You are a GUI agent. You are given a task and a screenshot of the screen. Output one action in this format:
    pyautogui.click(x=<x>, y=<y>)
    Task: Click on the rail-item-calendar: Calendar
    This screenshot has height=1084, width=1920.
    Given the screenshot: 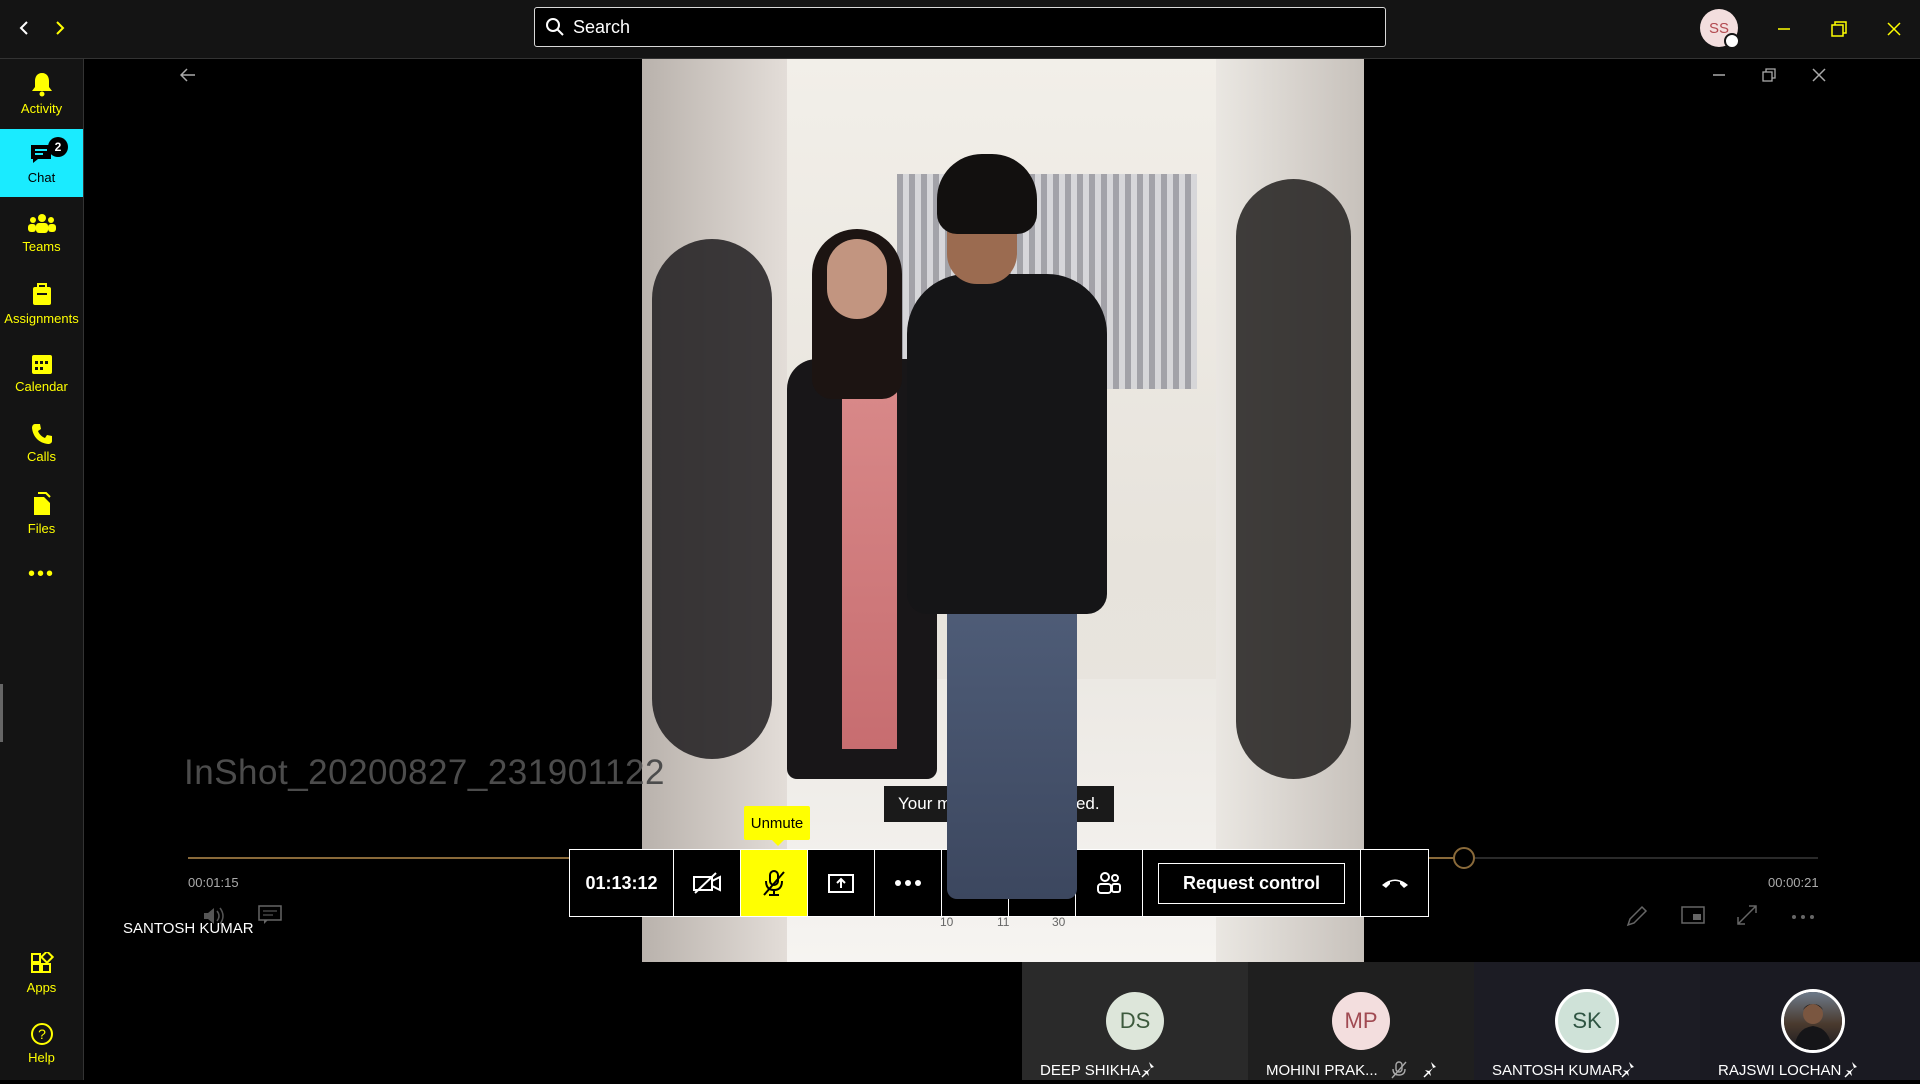 What is the action you would take?
    pyautogui.click(x=41, y=373)
    